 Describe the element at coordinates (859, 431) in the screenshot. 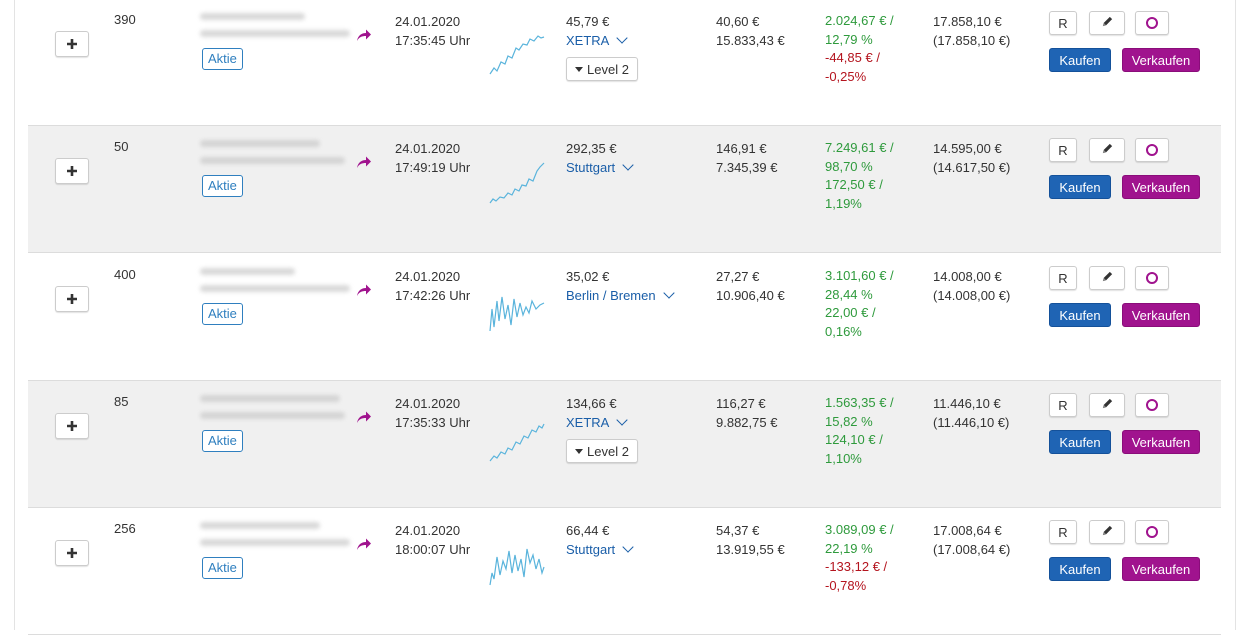

I see `performance: 1.563,35 € / 15,82 % 124,10 € / 1,10%` at that location.